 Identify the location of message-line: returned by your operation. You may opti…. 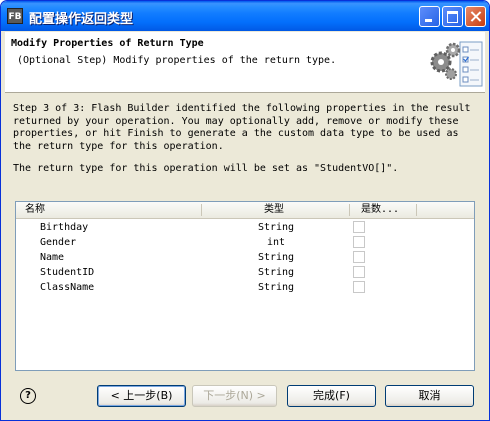
(236, 121).